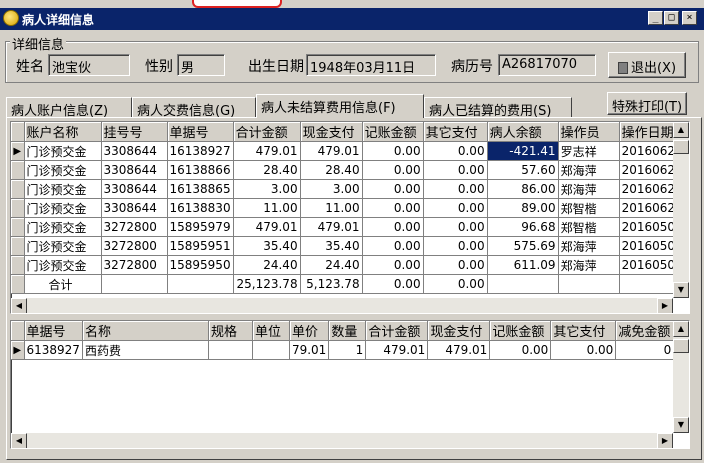 This screenshot has height=463, width=704. I want to click on record-field: A26817070, so click(547, 65).